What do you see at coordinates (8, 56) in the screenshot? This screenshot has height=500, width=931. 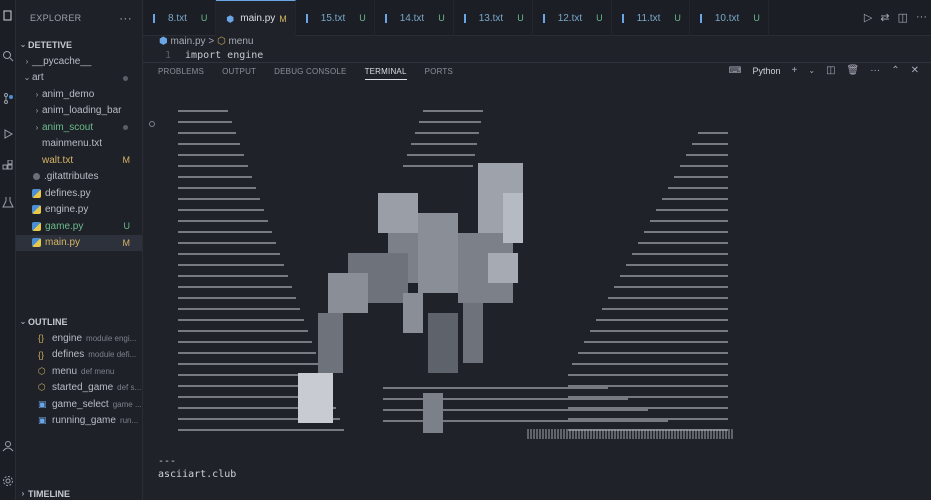 I see `search-icon` at bounding box center [8, 56].